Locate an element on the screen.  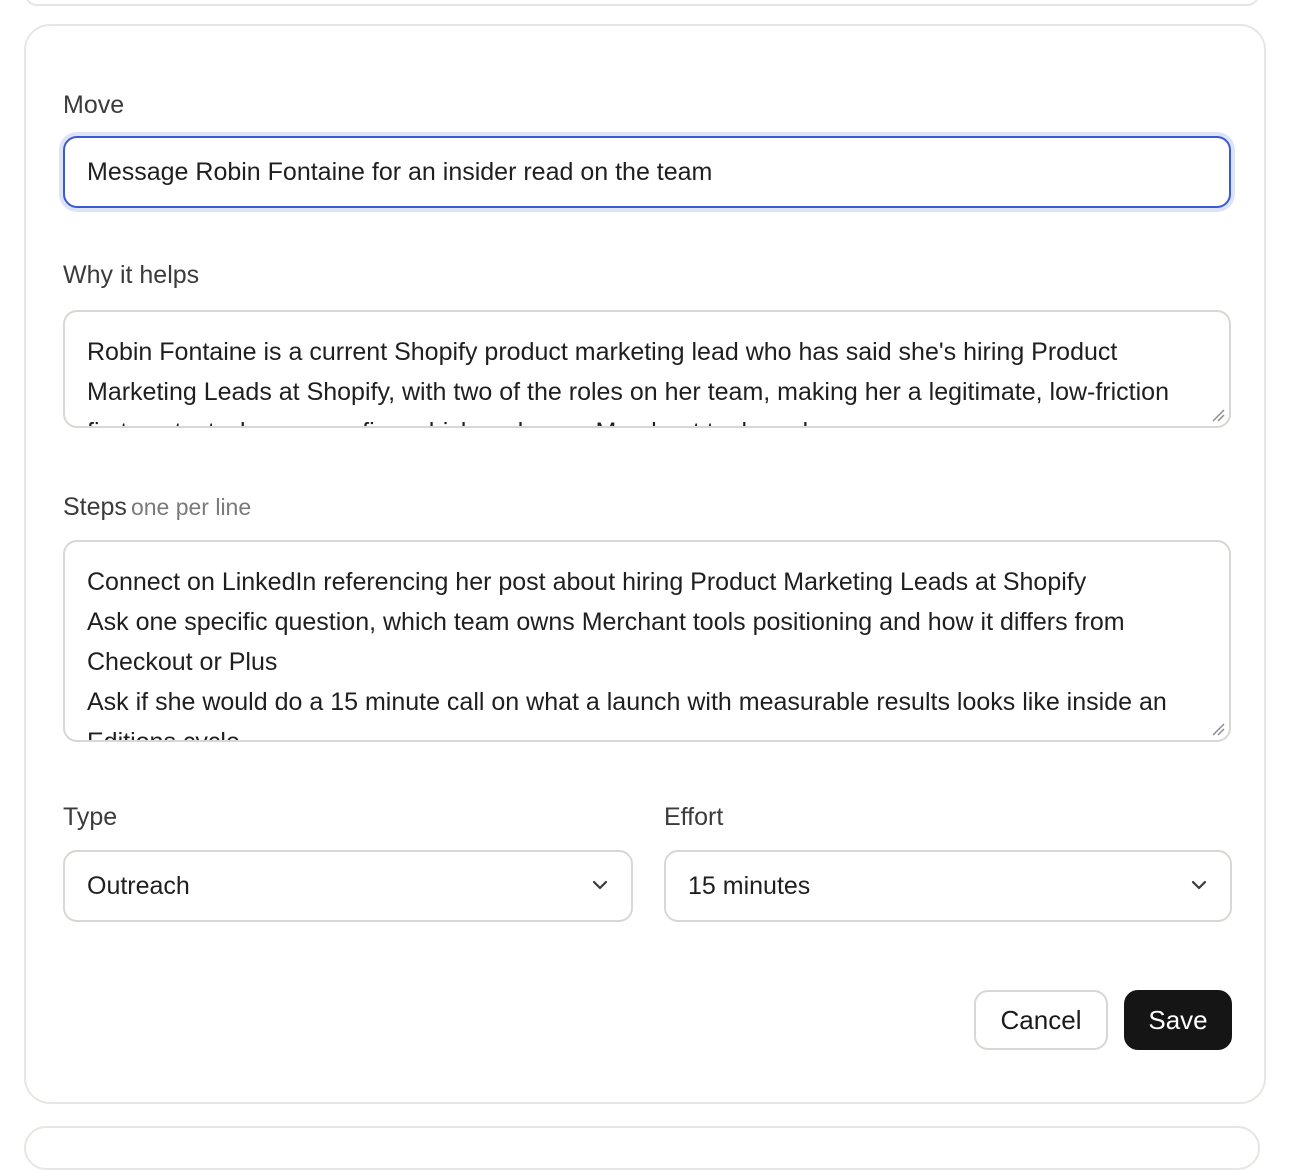
effort-select: 15 minutes is located at coordinates (948, 886).